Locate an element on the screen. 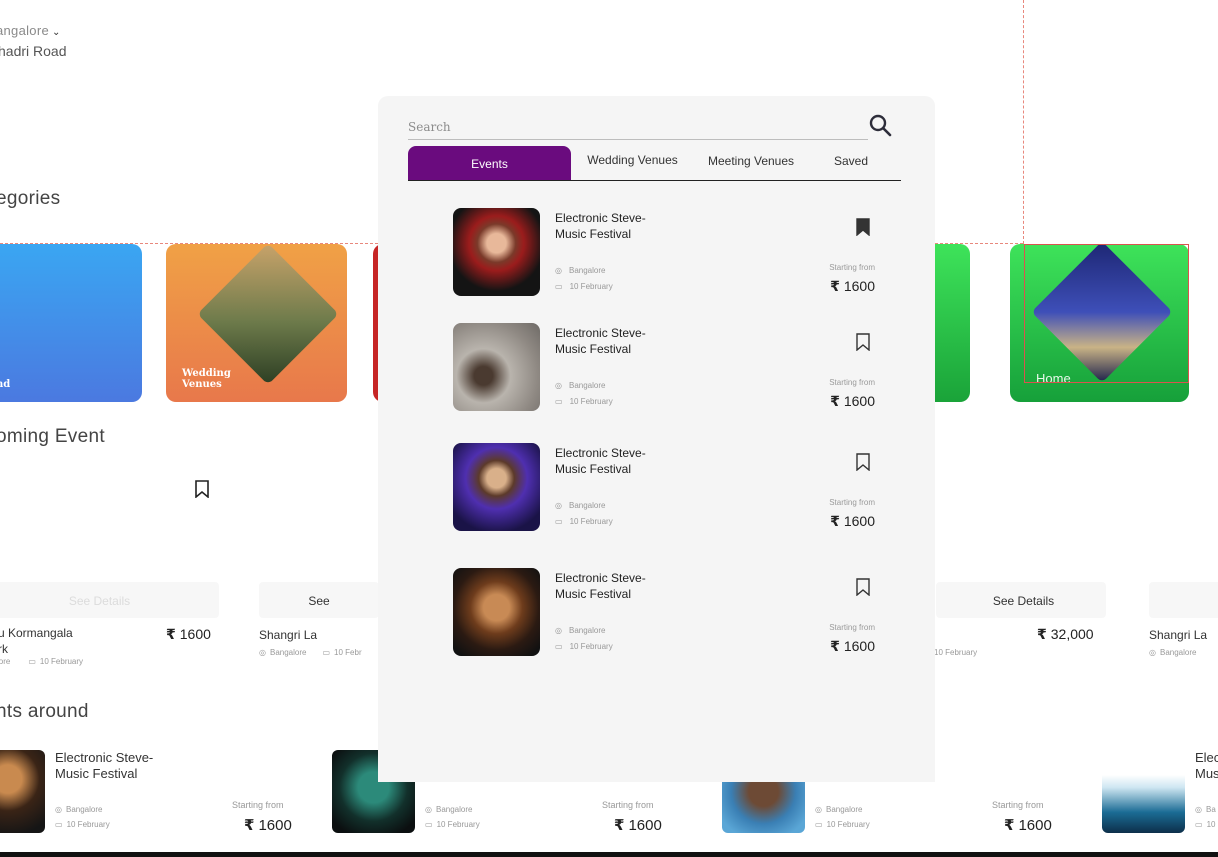  tab-saved: Saved is located at coordinates (851, 163).